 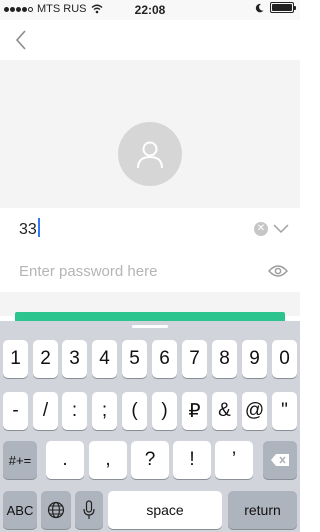 I want to click on return-key: return, so click(x=262, y=510).